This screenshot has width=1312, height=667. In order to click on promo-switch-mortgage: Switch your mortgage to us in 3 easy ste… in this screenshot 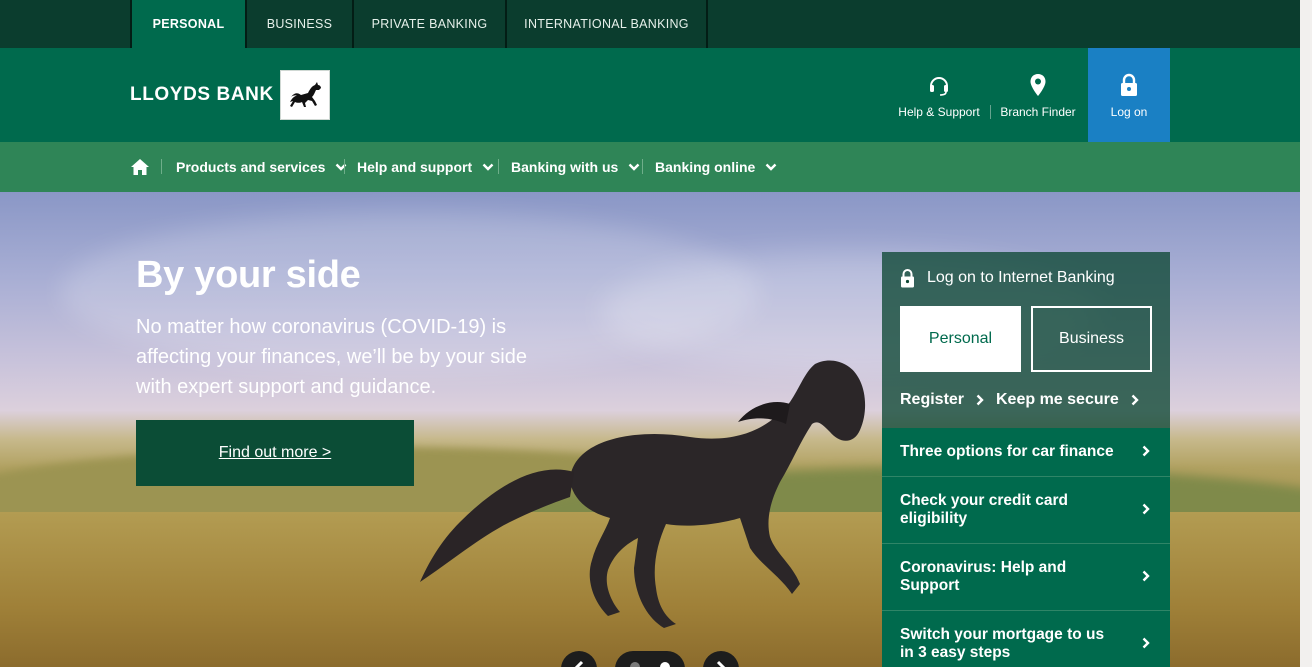, I will do `click(1026, 639)`.